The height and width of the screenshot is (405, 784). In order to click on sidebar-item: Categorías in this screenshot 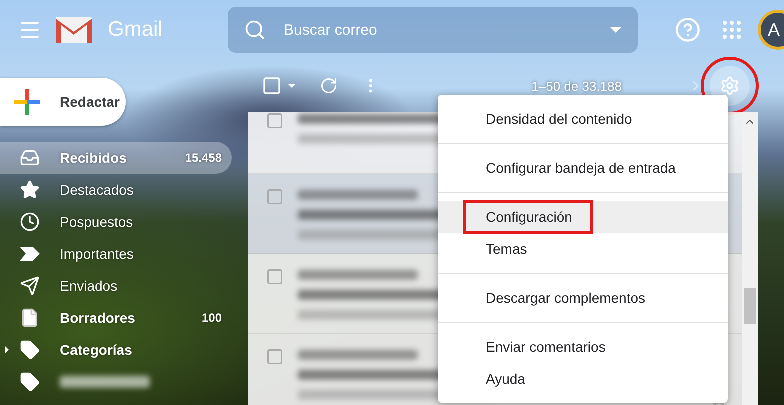, I will do `click(116, 350)`.